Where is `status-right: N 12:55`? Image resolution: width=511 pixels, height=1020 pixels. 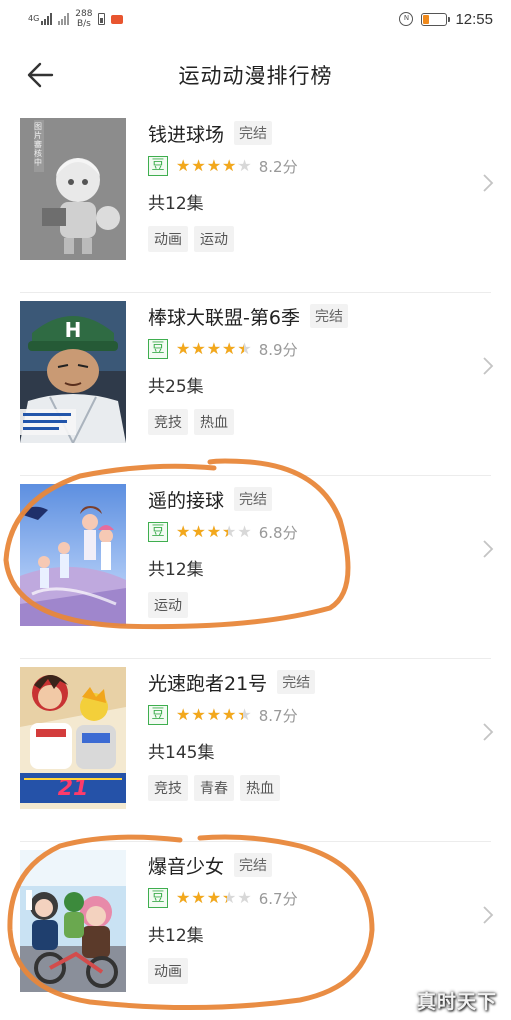 status-right: N 12:55 is located at coordinates (446, 19).